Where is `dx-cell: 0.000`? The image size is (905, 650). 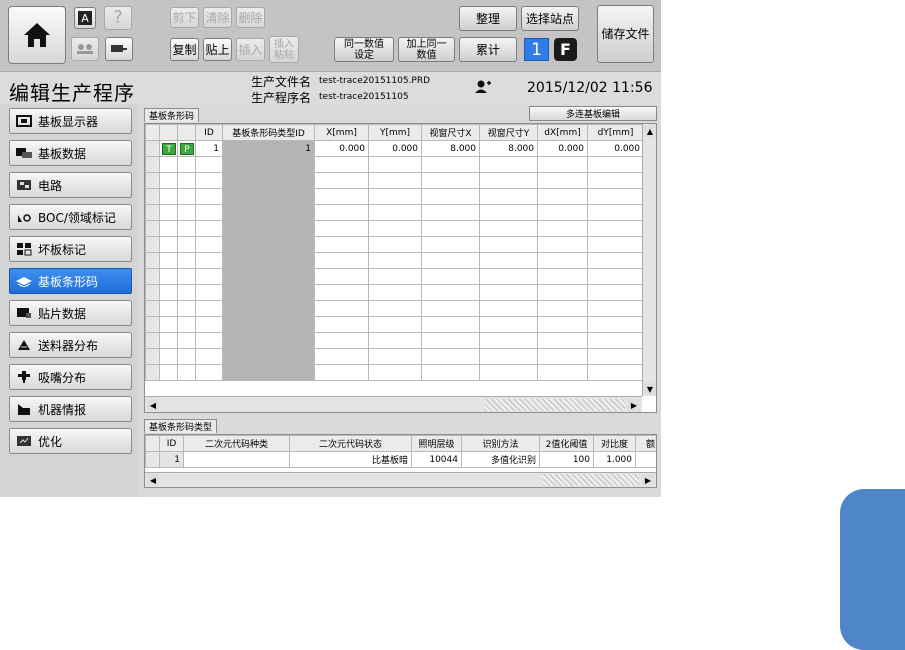 dx-cell: 0.000 is located at coordinates (562, 148).